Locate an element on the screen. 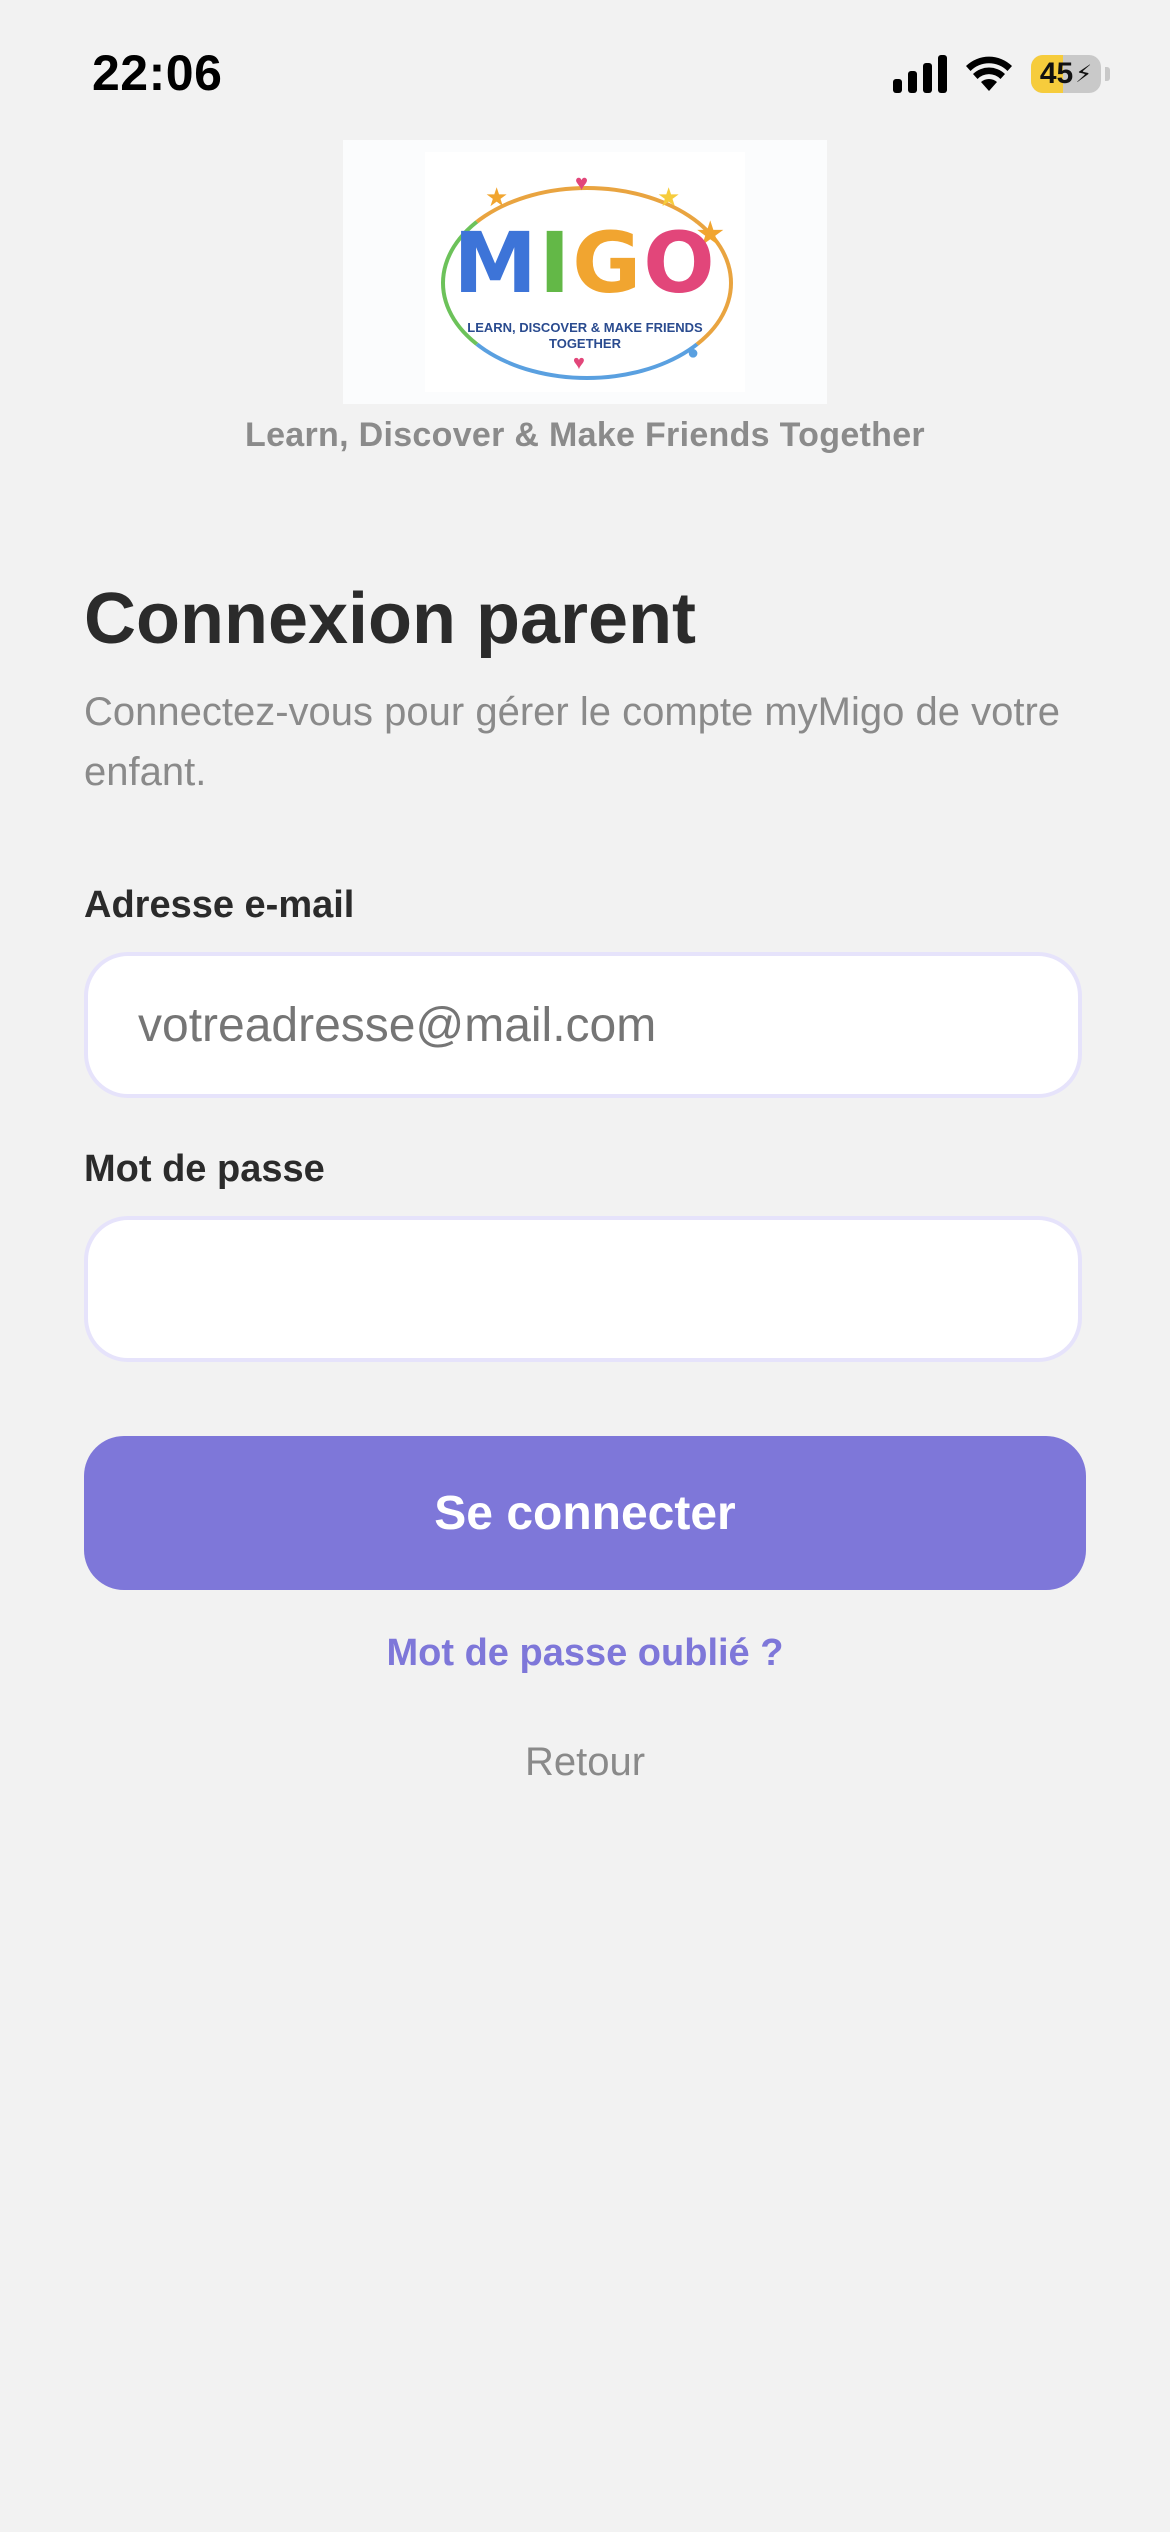  password-label: Mot de passe is located at coordinates (204, 1169).